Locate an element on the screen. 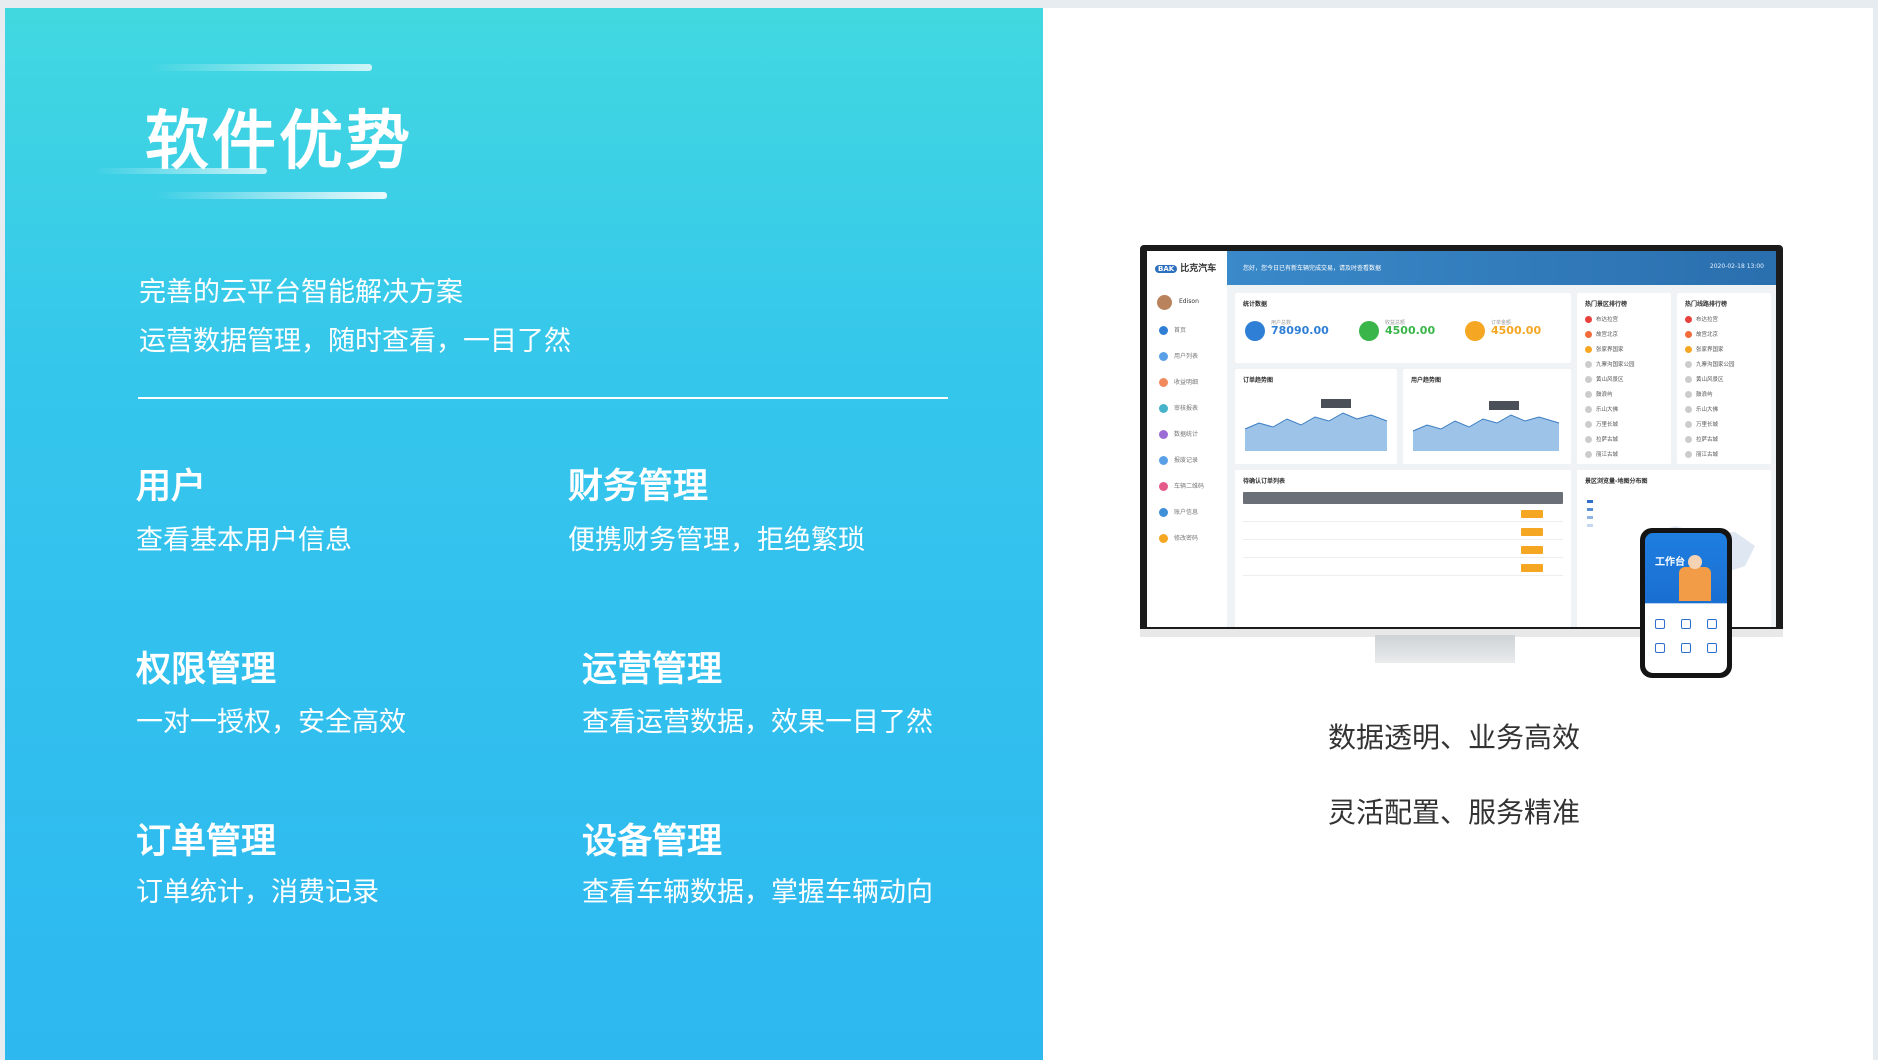 The width and height of the screenshot is (1878, 1060). sidebar-item-account: 账户信息 is located at coordinates (1178, 513).